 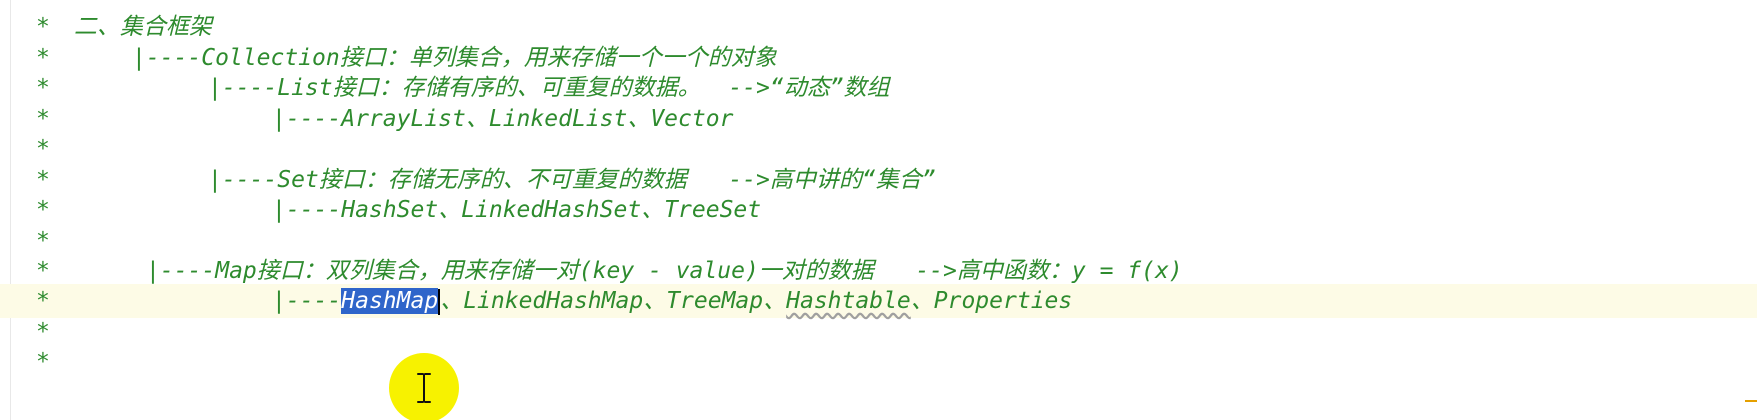 I want to click on code-line-6: * |----Set接口：存储无序的、不可重复的数据 -->高中讲的“集合”, so click(x=878, y=180).